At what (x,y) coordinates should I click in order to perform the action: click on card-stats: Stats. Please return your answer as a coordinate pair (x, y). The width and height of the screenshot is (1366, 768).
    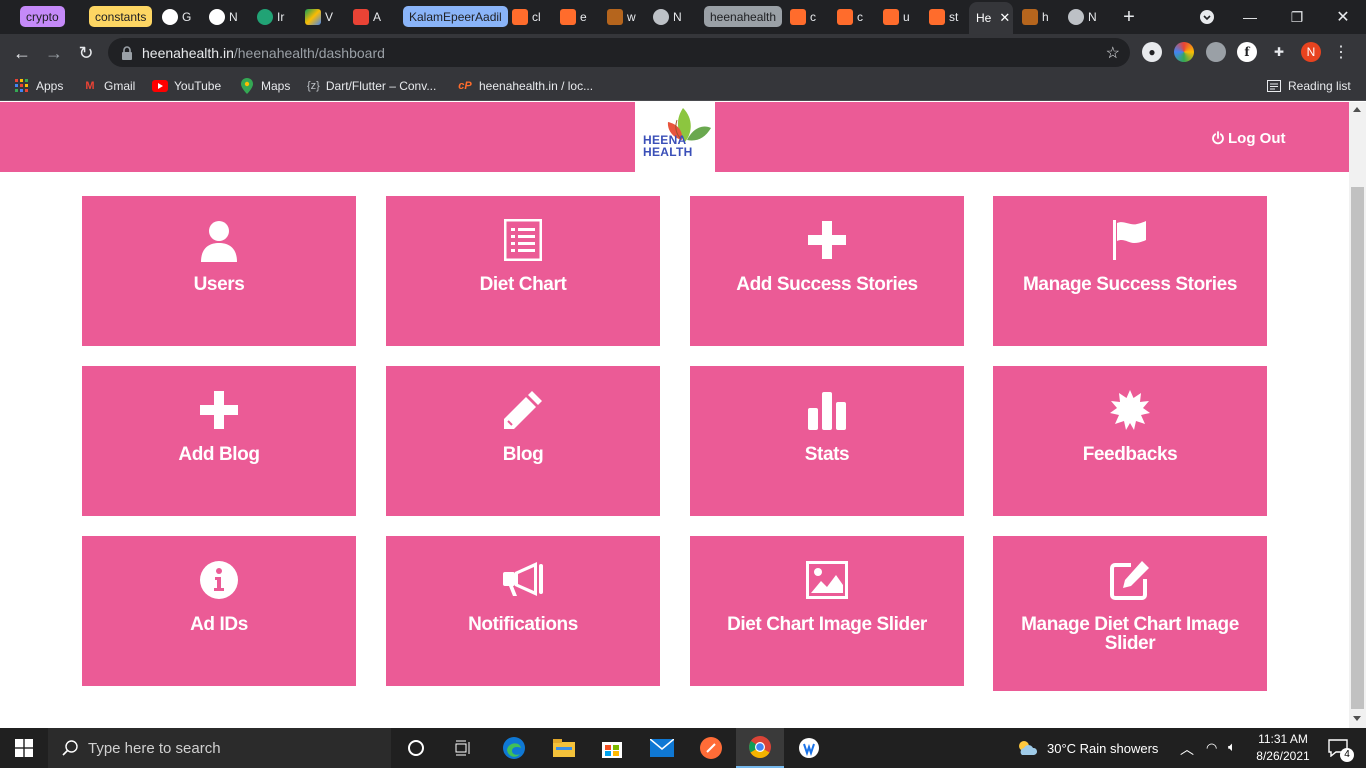
    Looking at the image, I should click on (827, 441).